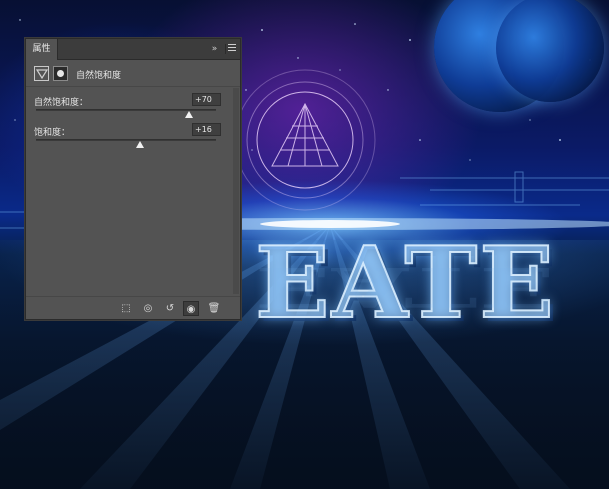 The width and height of the screenshot is (609, 489). I want to click on vibrance-label: 自然饱和度：, so click(61, 103).